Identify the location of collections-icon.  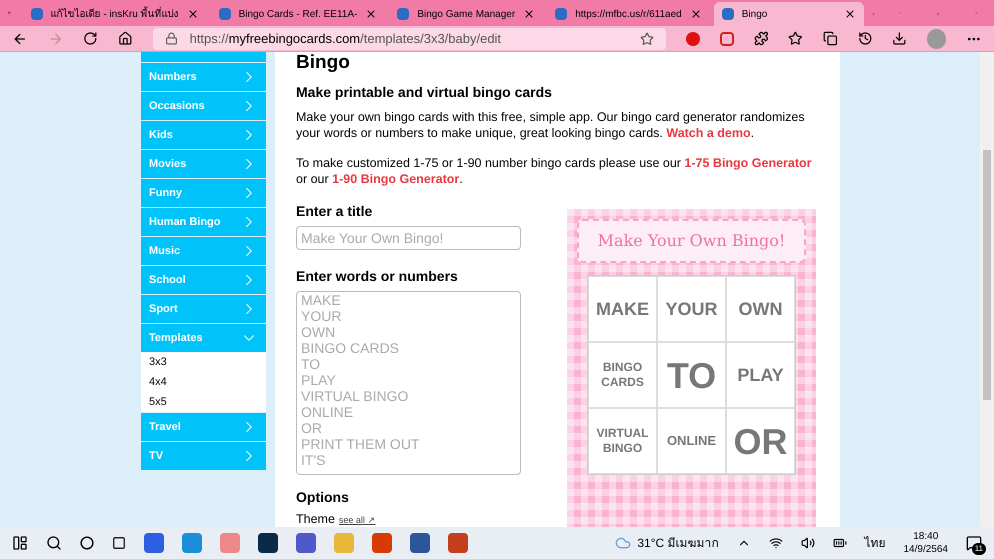
(830, 38).